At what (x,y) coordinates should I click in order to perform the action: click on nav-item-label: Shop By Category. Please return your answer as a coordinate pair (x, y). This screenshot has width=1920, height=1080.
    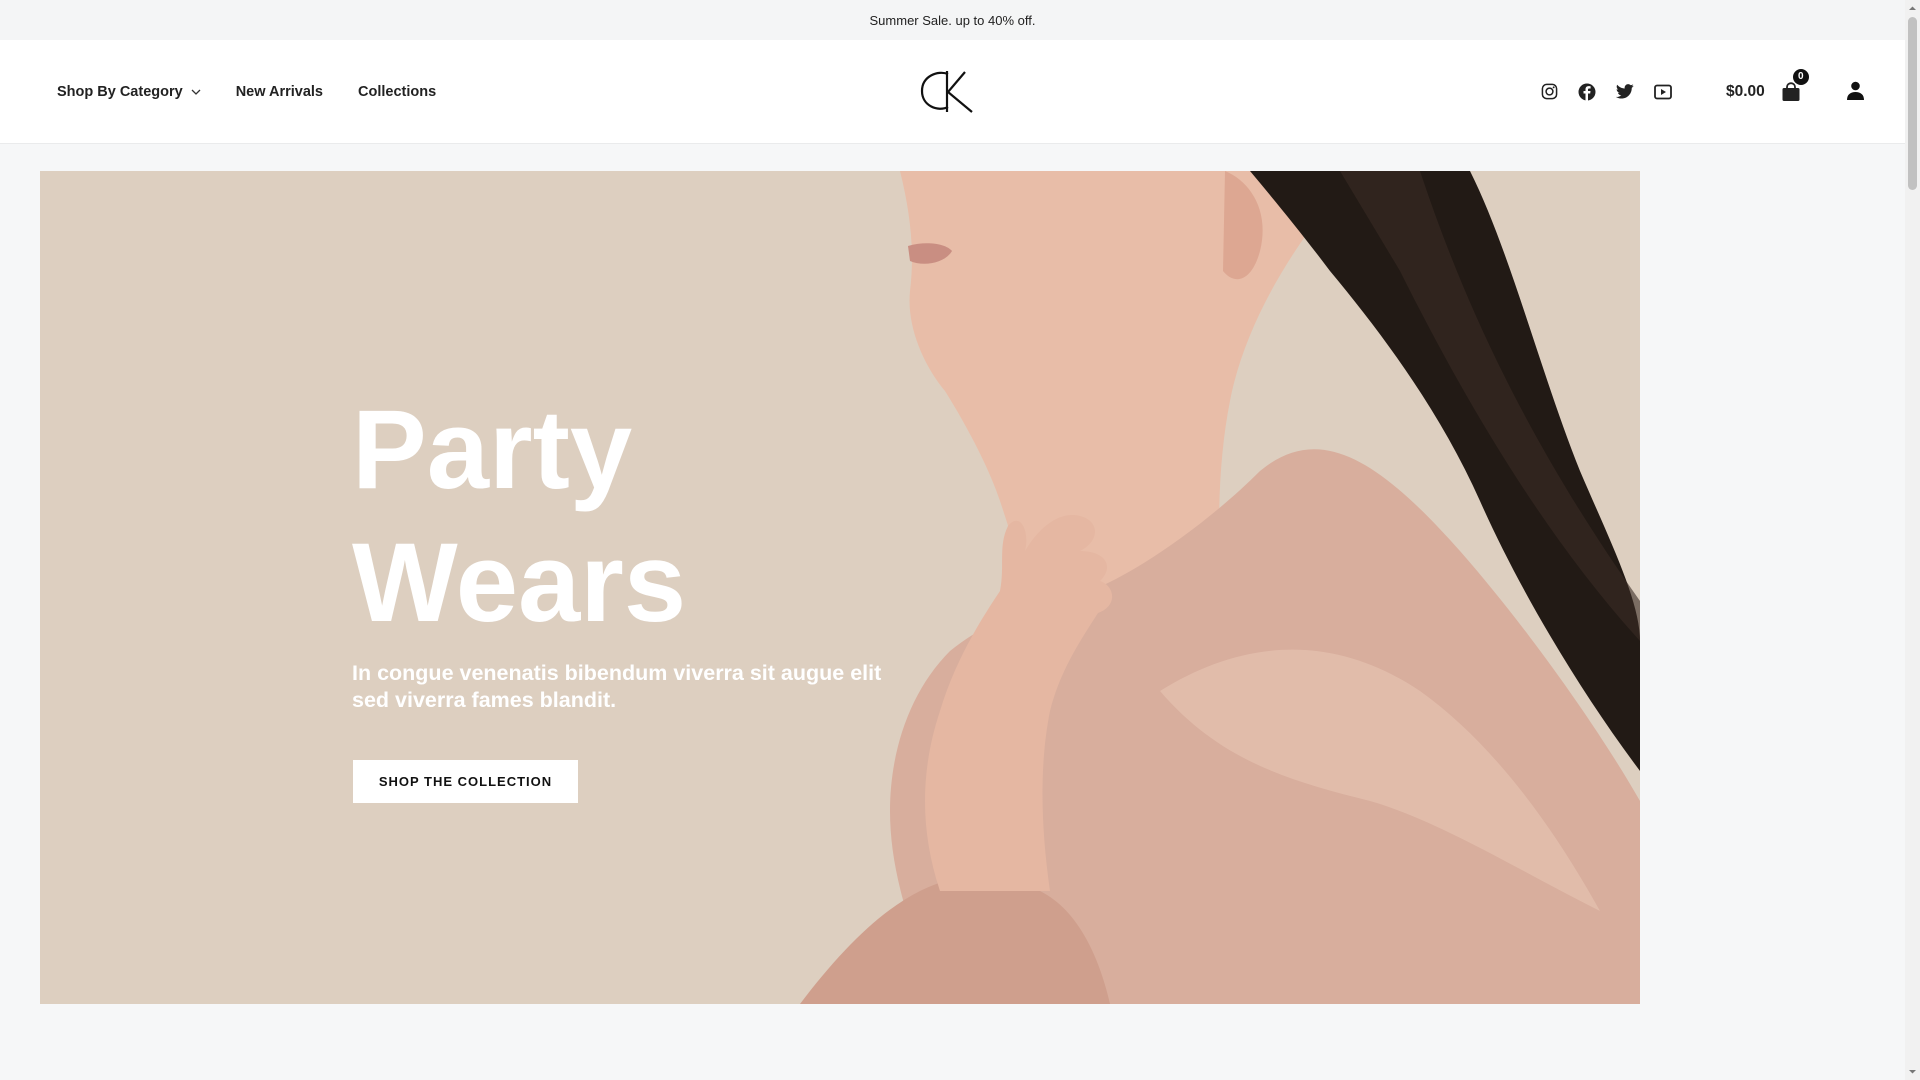
    Looking at the image, I should click on (120, 91).